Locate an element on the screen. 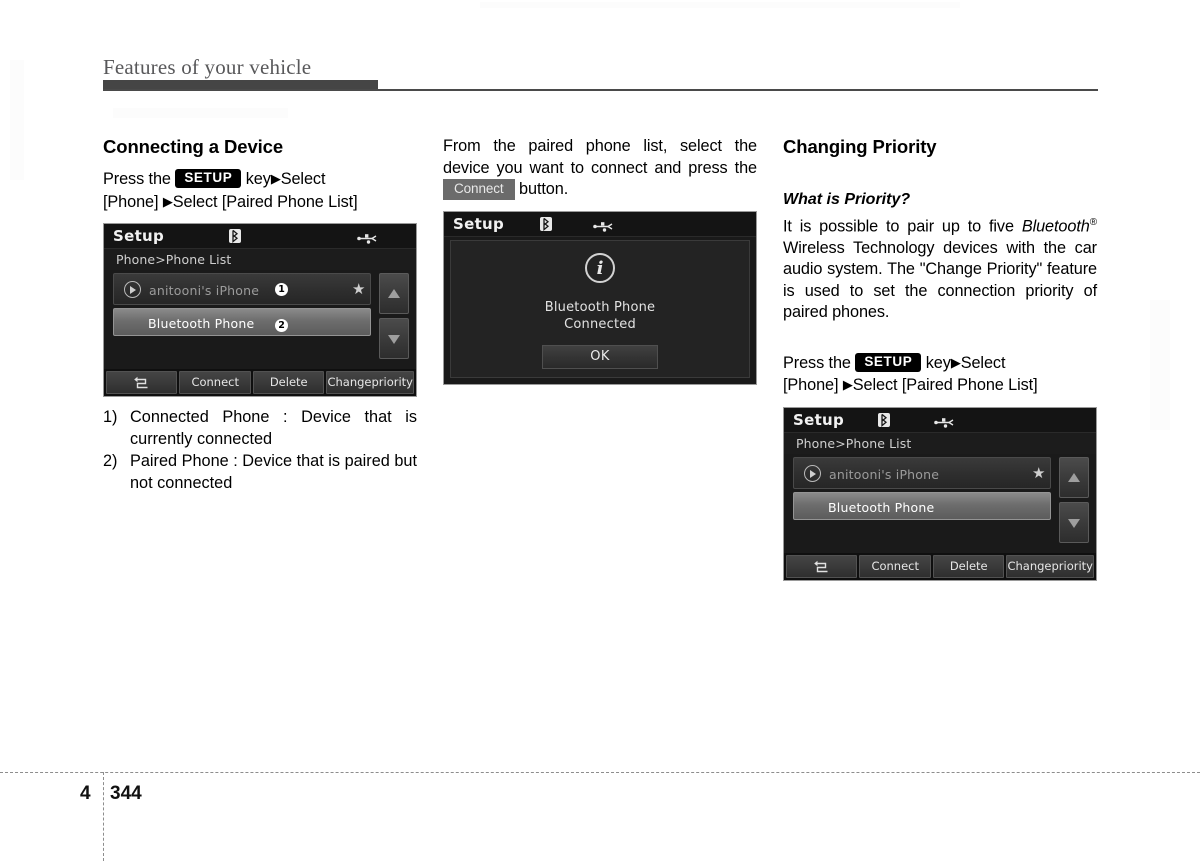 The width and height of the screenshot is (1200, 861). header-rule is located at coordinates (600, 86).